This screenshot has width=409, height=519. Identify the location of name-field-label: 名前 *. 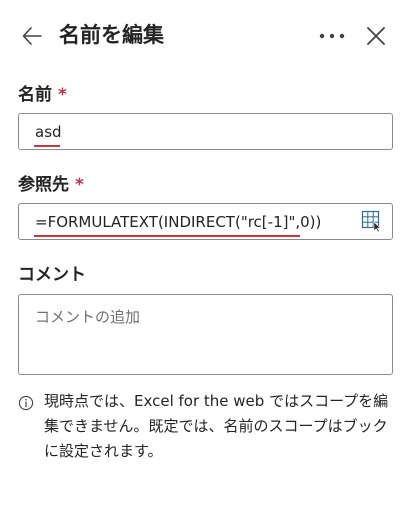
(42, 95).